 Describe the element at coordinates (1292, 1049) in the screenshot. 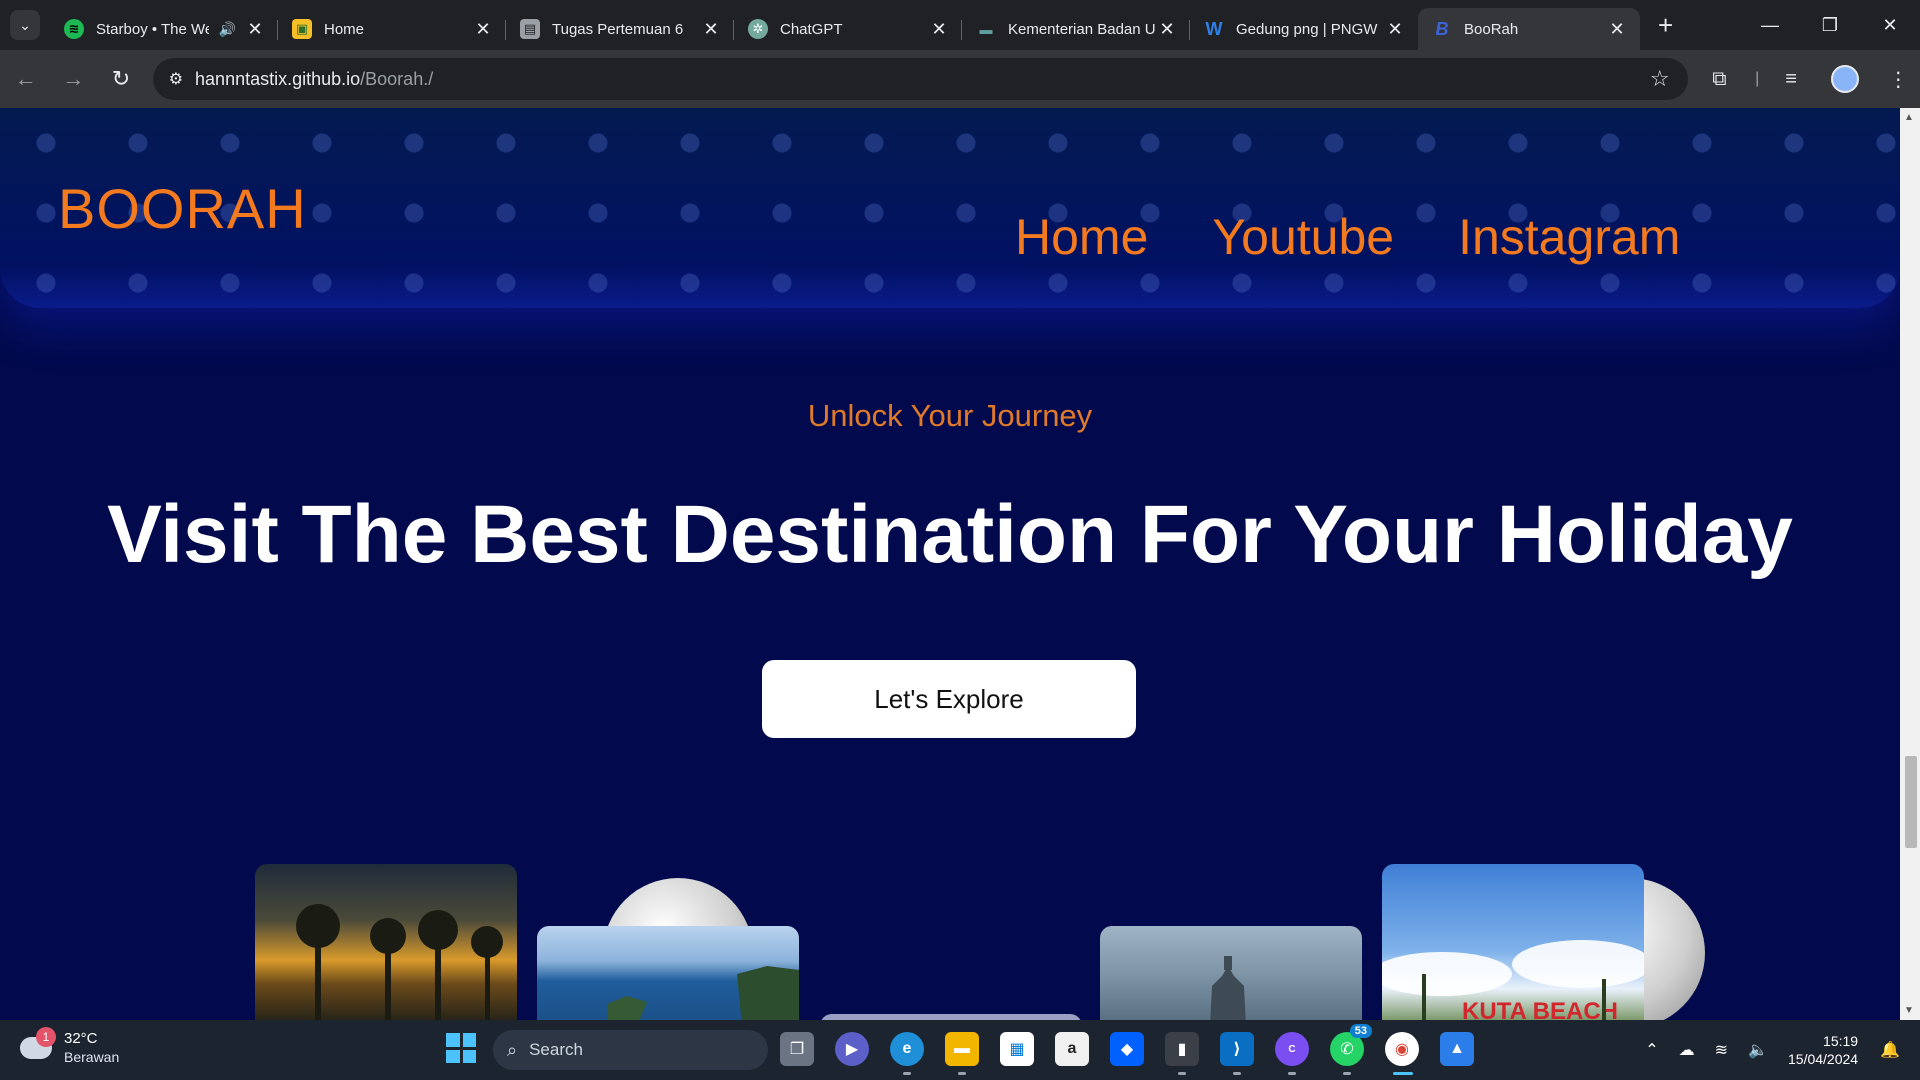

I see `canva-icon: C` at that location.